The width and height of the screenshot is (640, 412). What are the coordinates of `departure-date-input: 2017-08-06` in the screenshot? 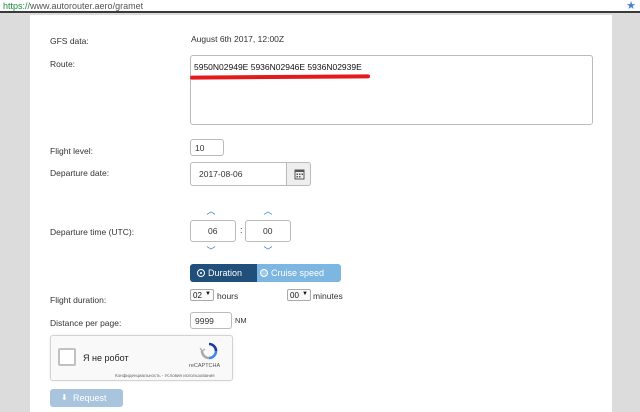 It's located at (238, 174).